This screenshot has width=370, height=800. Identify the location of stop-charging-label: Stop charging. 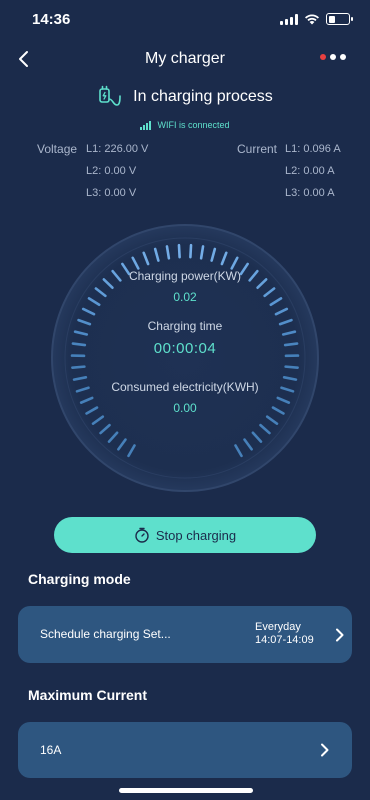
(196, 535).